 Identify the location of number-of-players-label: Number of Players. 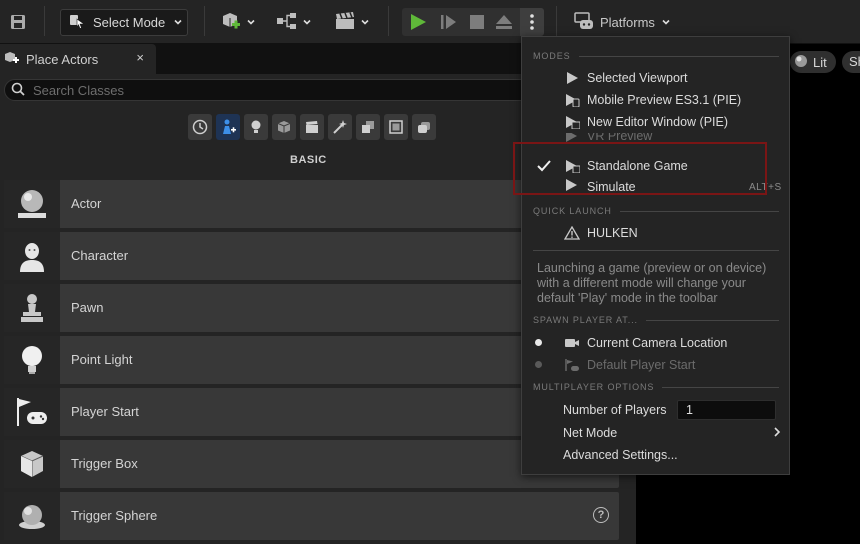
(615, 410).